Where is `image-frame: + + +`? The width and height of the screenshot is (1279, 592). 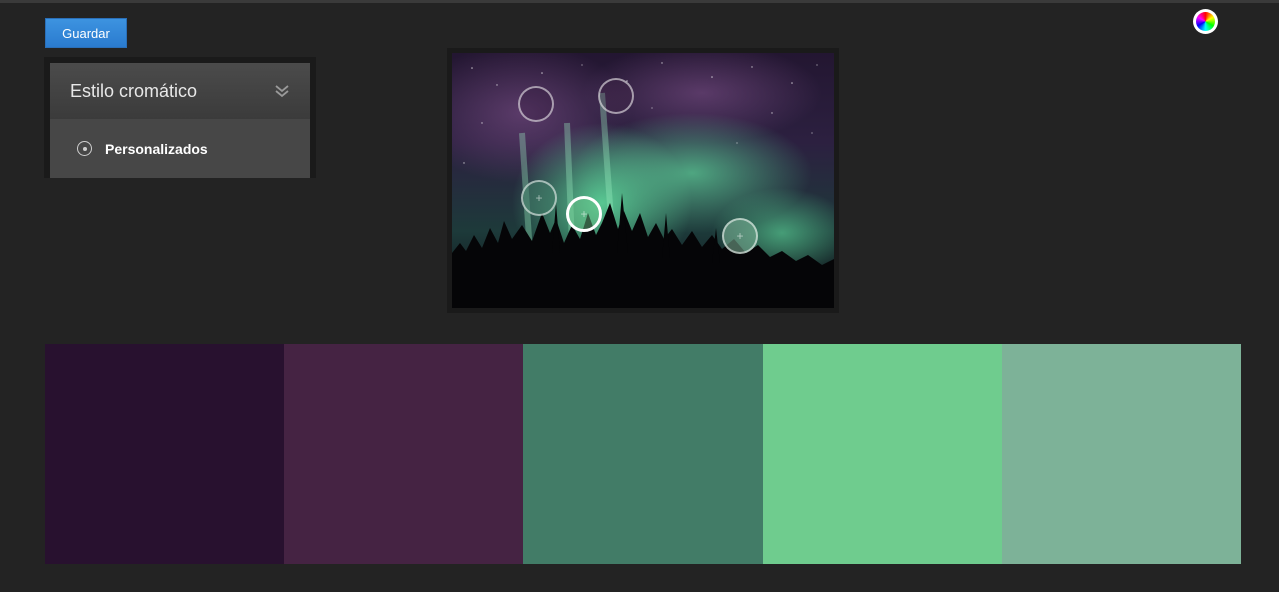
image-frame: + + + is located at coordinates (643, 180).